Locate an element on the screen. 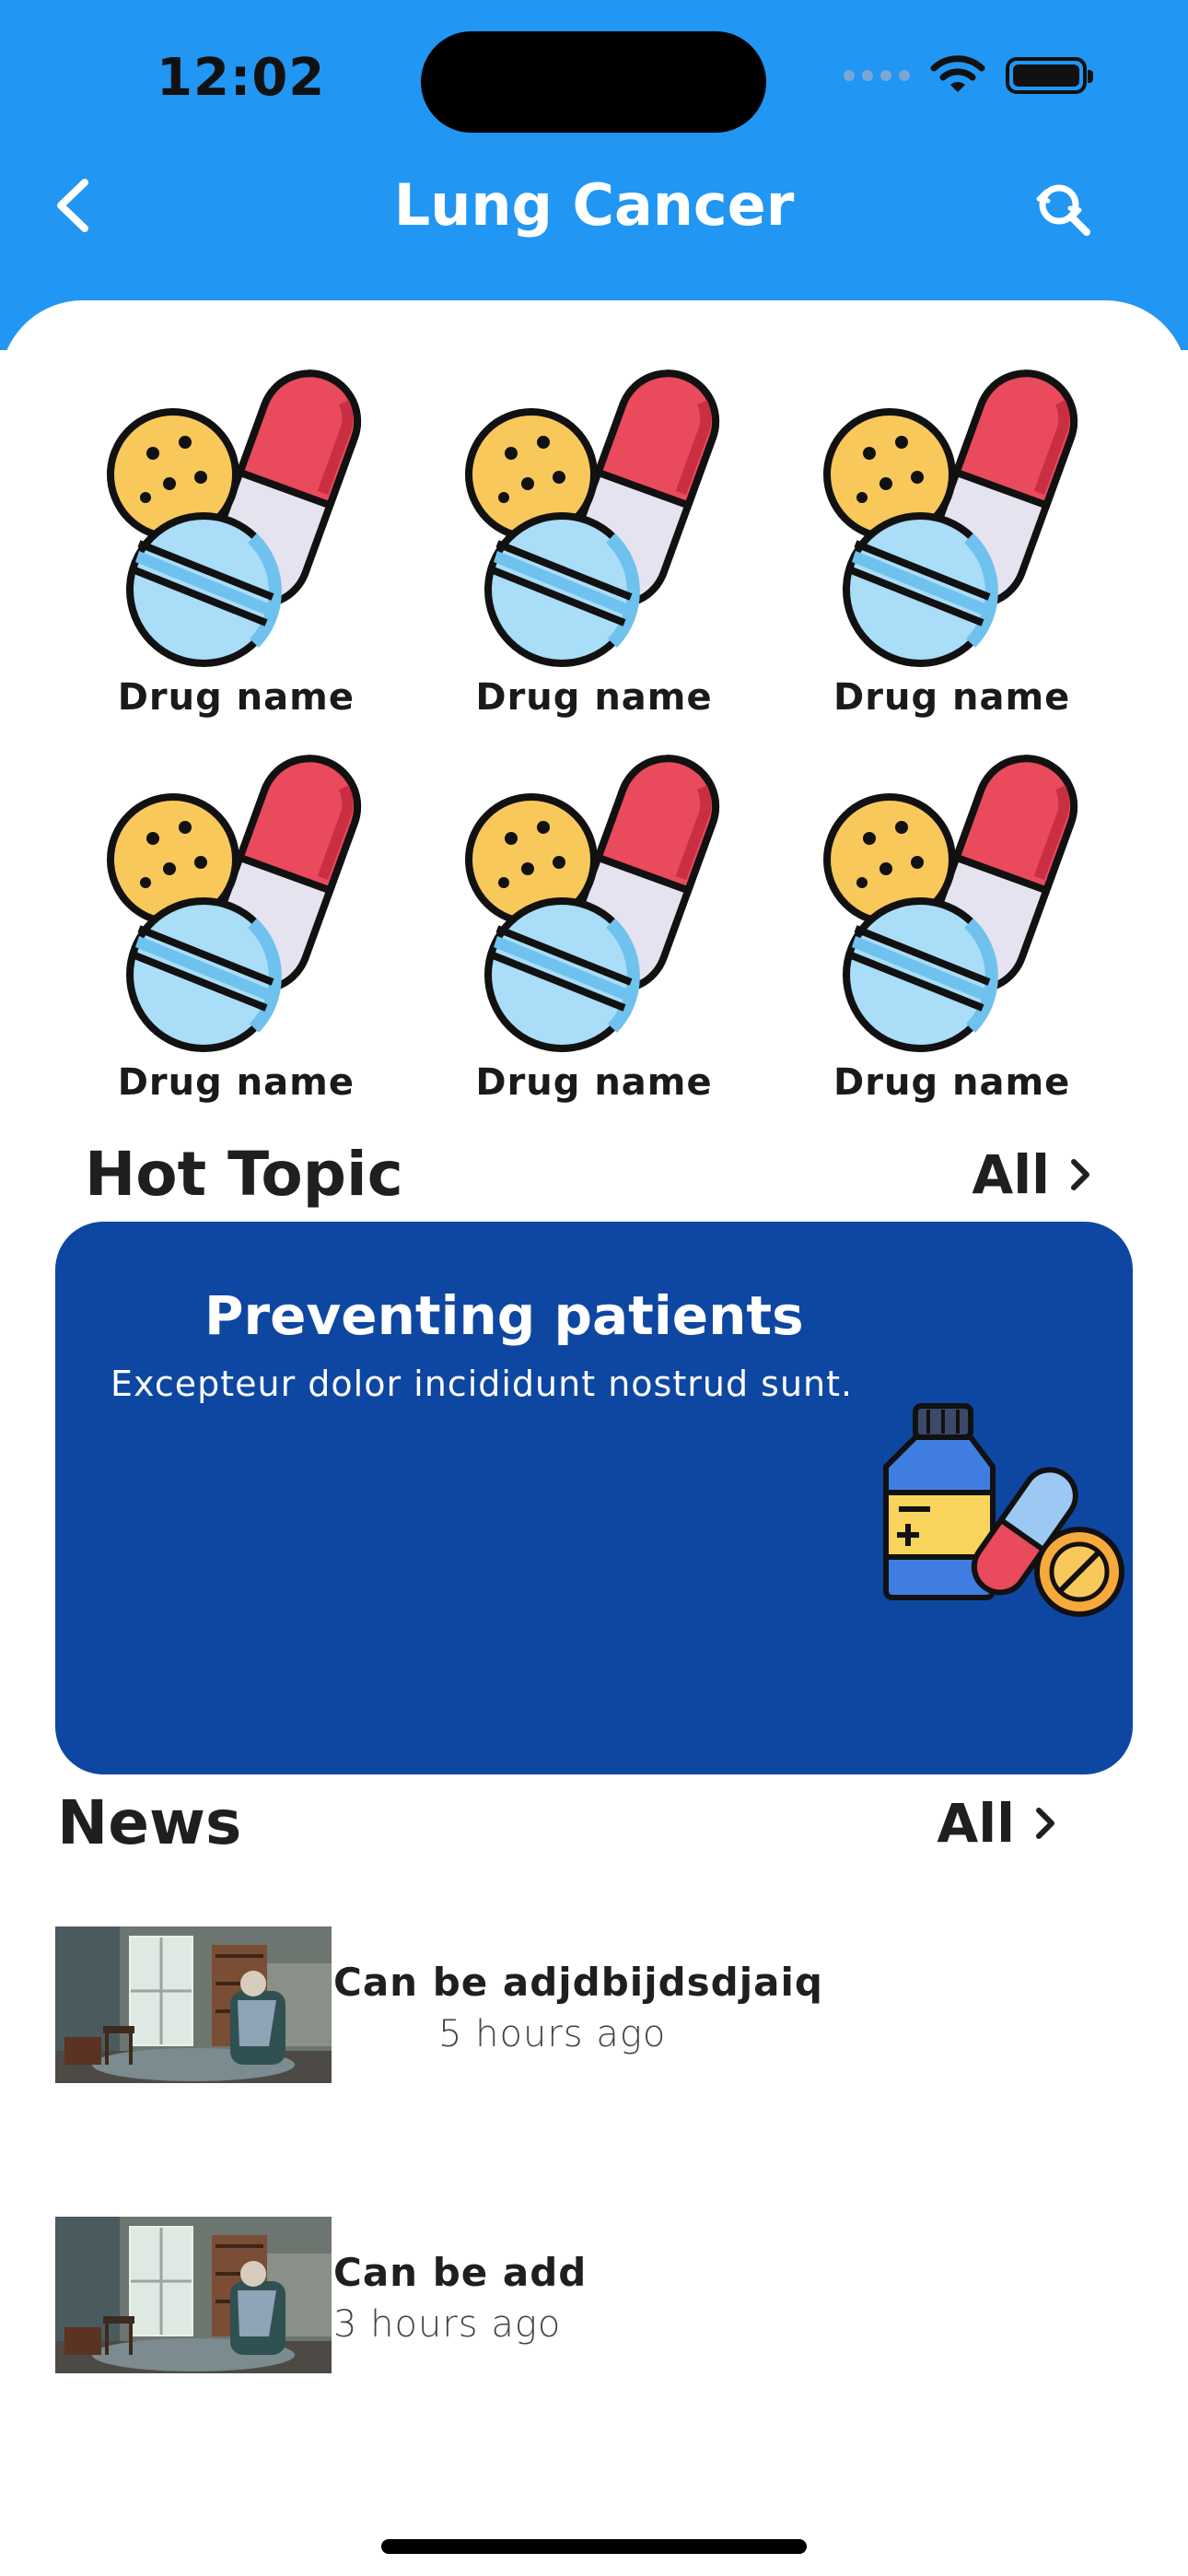  cellular-icon is located at coordinates (877, 75).